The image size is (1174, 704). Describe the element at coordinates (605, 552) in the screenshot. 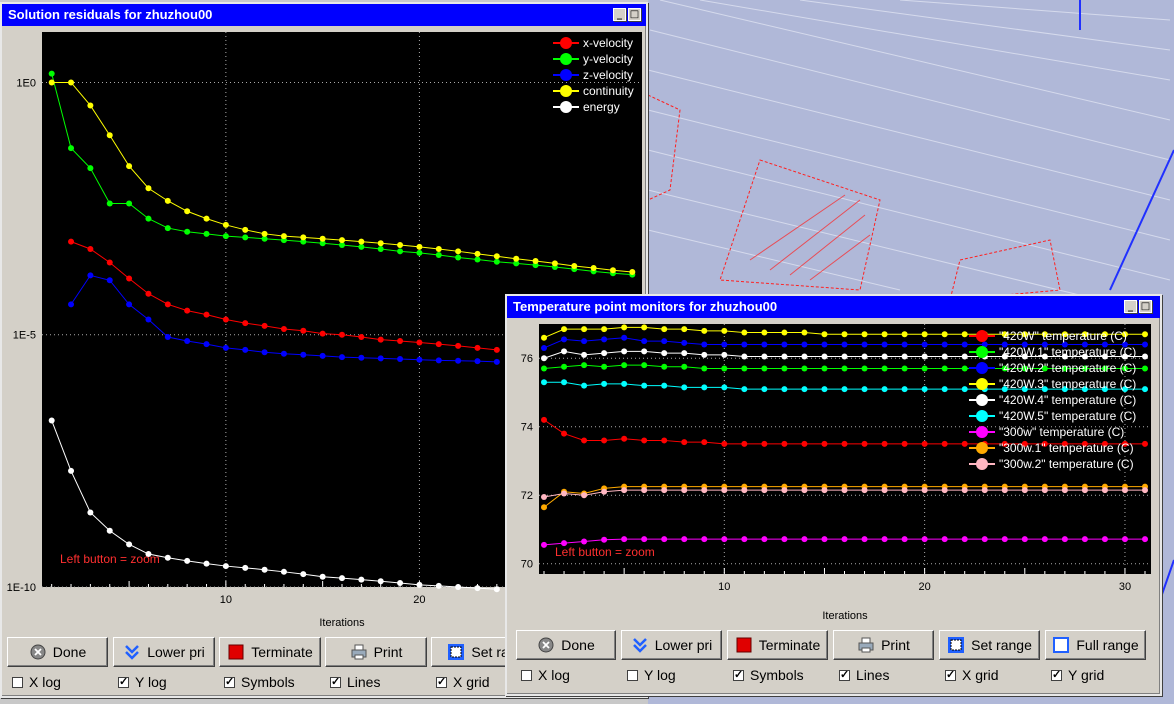

I see `zoom-hint: Left button = zoom` at that location.